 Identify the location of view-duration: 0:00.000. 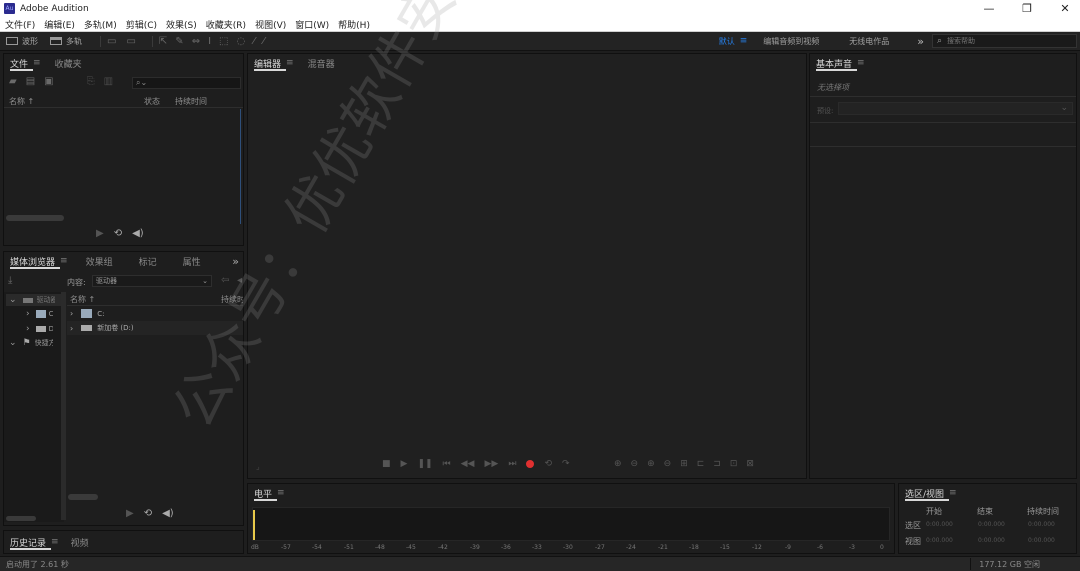
(1041, 540).